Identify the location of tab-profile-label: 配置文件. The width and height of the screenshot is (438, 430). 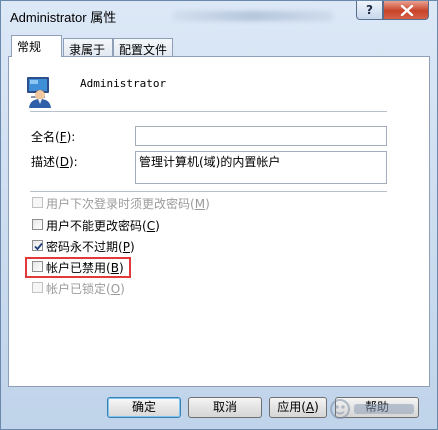
(143, 50).